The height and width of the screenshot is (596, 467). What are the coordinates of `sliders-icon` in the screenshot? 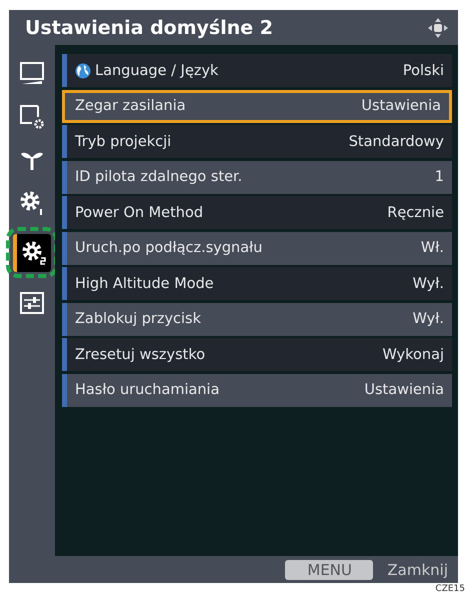 It's located at (32, 303).